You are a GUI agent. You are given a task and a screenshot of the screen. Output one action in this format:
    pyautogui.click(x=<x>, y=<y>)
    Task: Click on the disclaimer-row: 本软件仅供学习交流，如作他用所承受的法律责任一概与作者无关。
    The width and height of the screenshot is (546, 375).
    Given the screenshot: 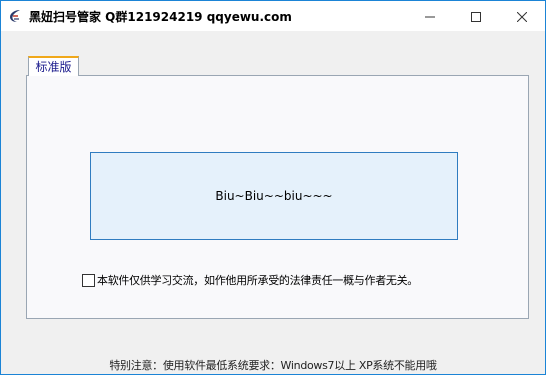 What is the action you would take?
    pyautogui.click(x=250, y=280)
    